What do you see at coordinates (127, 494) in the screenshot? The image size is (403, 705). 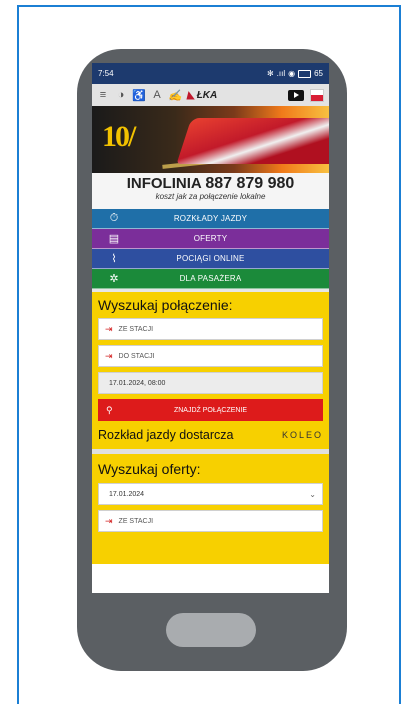 I see `offers-date-value: 17.01.2024` at bounding box center [127, 494].